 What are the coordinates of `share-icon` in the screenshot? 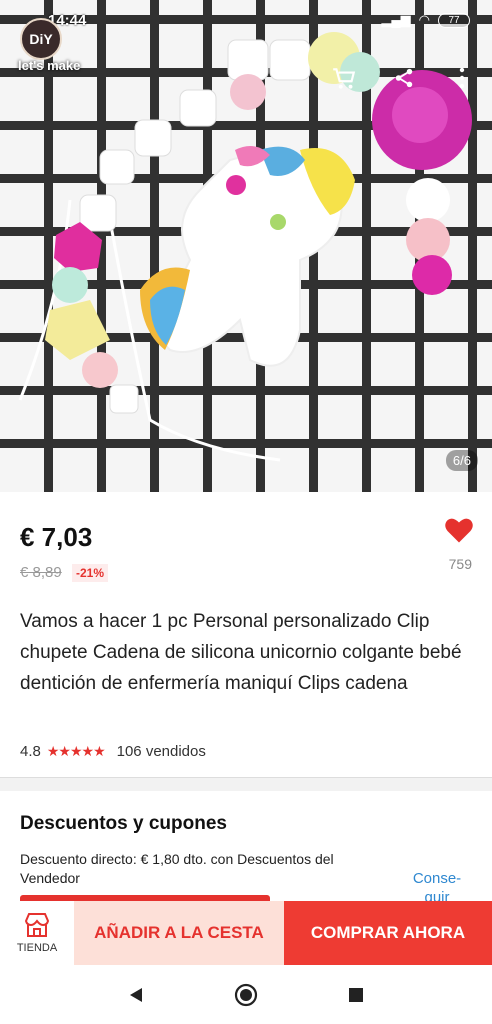 It's located at (404, 78).